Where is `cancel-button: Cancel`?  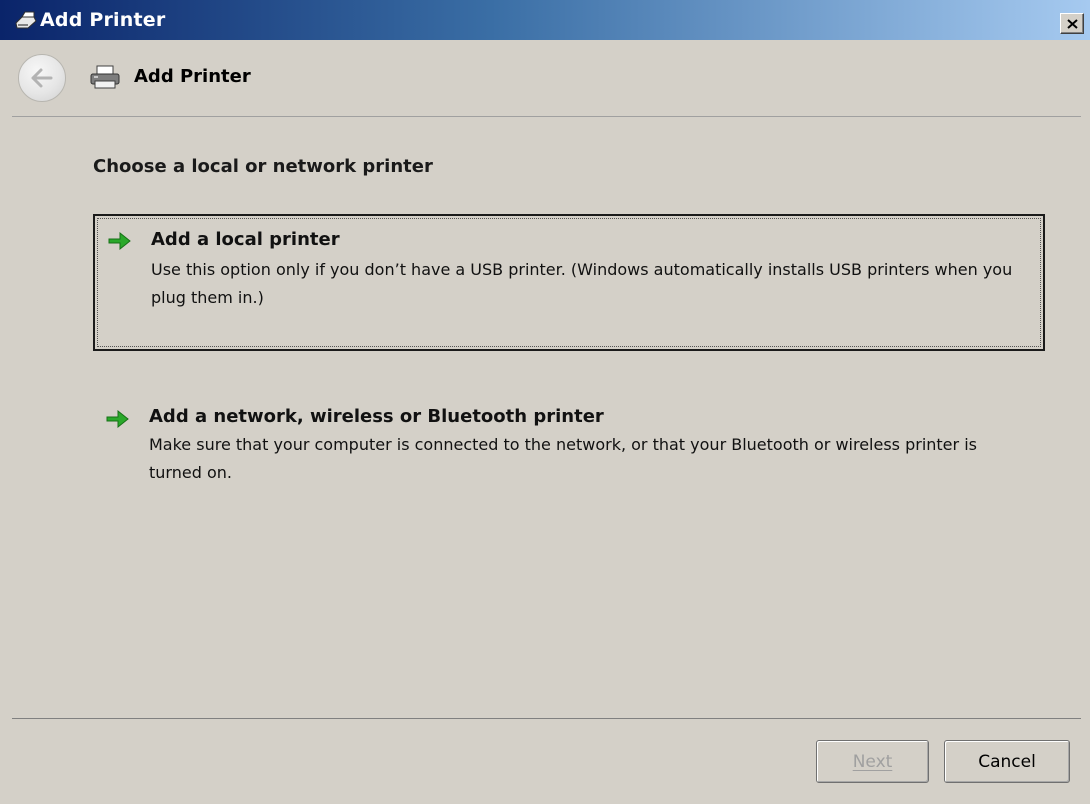 cancel-button: Cancel is located at coordinates (1007, 761).